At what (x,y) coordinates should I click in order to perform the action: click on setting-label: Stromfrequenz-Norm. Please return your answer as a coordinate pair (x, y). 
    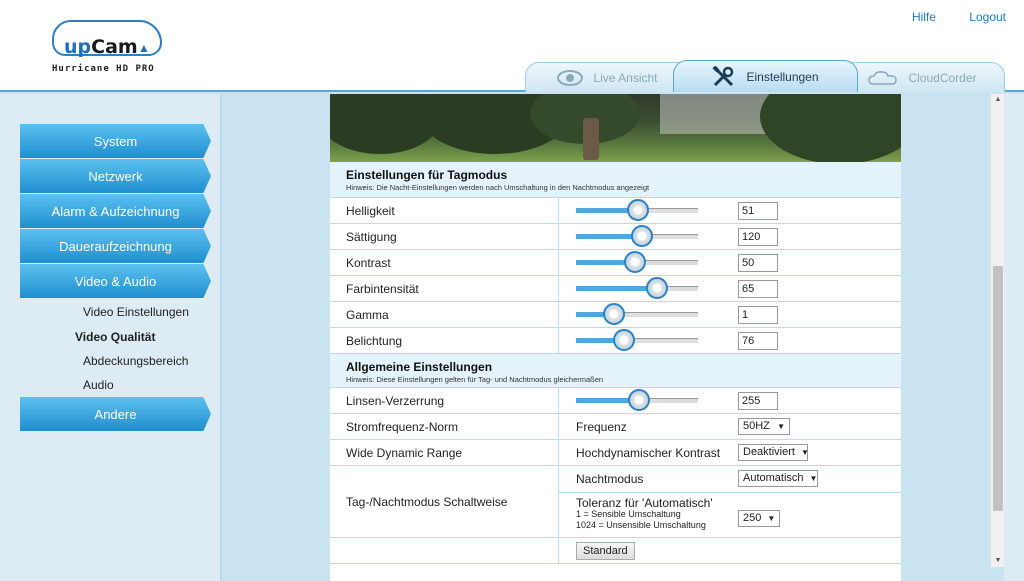
    Looking at the image, I should click on (444, 426).